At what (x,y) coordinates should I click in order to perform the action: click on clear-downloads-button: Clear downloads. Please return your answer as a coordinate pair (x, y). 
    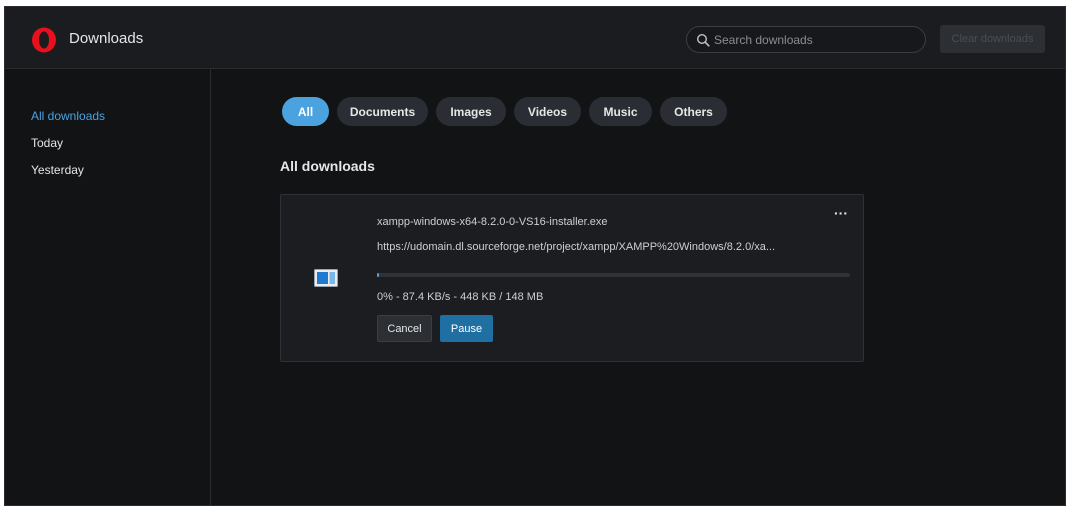
    Looking at the image, I should click on (992, 39).